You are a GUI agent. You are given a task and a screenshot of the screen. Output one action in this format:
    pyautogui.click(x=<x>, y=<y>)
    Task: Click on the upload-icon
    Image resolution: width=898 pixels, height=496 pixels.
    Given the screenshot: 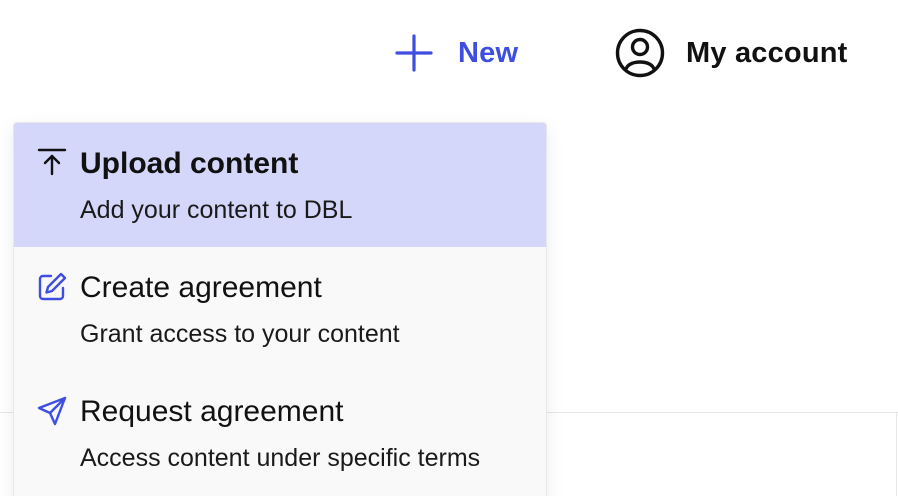 What is the action you would take?
    pyautogui.click(x=52, y=163)
    